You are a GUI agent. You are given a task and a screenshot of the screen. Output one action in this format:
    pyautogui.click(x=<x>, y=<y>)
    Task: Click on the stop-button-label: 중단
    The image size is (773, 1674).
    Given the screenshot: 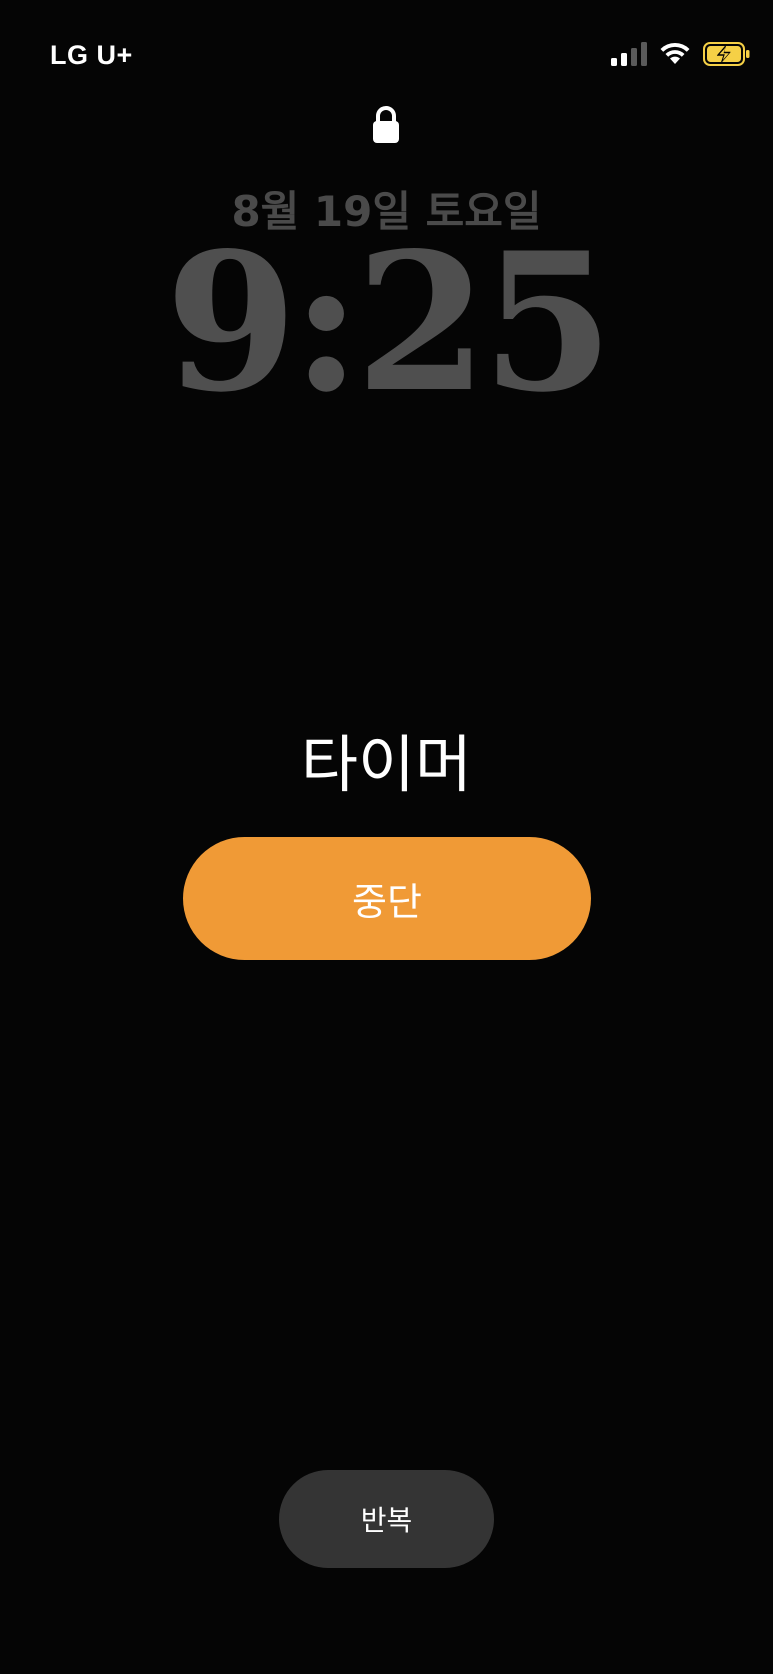 What is the action you would take?
    pyautogui.click(x=387, y=902)
    